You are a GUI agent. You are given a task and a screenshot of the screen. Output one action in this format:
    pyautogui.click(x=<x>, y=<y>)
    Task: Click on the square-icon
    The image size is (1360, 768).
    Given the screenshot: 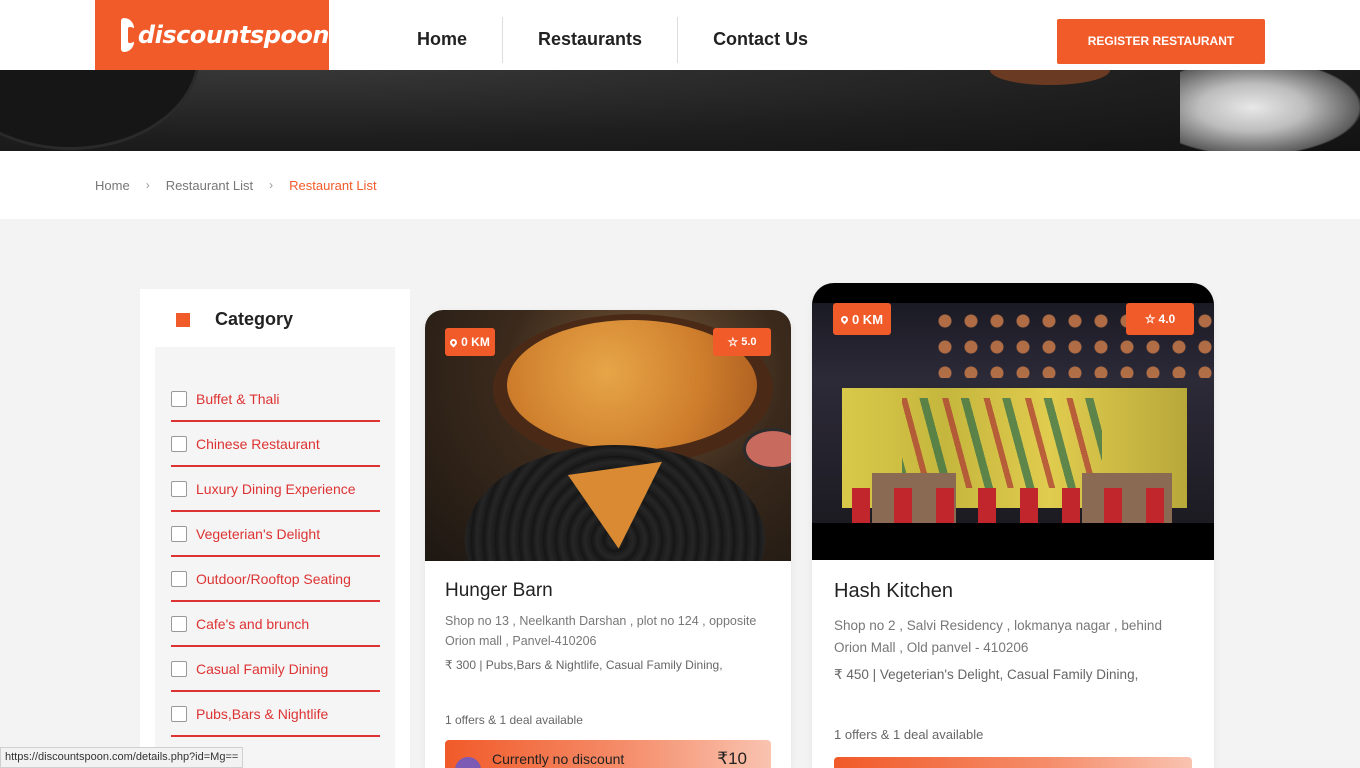 What is the action you would take?
    pyautogui.click(x=183, y=320)
    